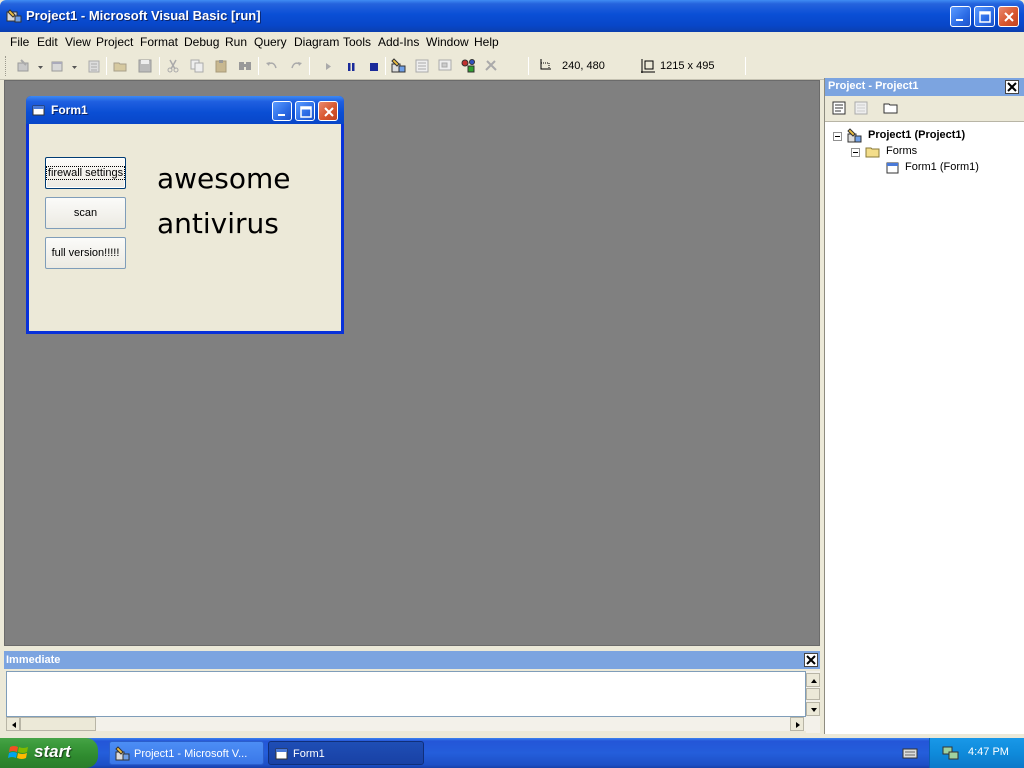 The width and height of the screenshot is (1024, 768). Describe the element at coordinates (145, 66) in the screenshot. I see `save-project-icon` at that location.